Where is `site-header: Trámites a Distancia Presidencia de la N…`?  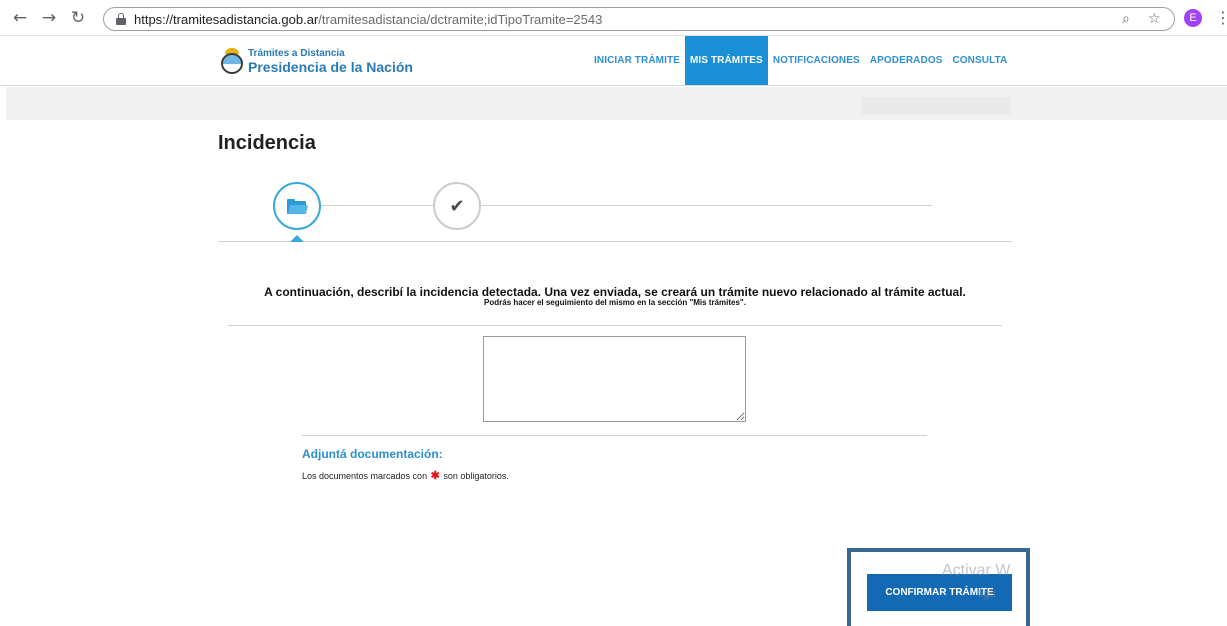
site-header: Trámites a Distancia Presidencia de la N… is located at coordinates (613, 61).